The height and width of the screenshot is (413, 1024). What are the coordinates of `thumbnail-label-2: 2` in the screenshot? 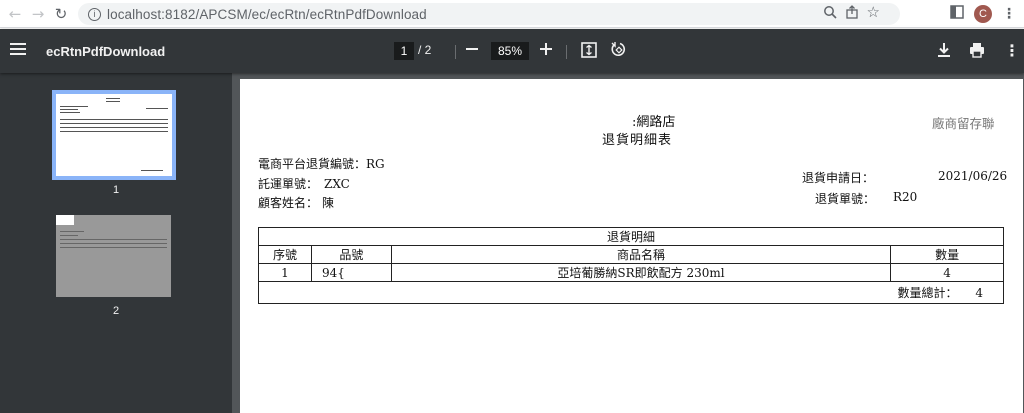 It's located at (116, 311).